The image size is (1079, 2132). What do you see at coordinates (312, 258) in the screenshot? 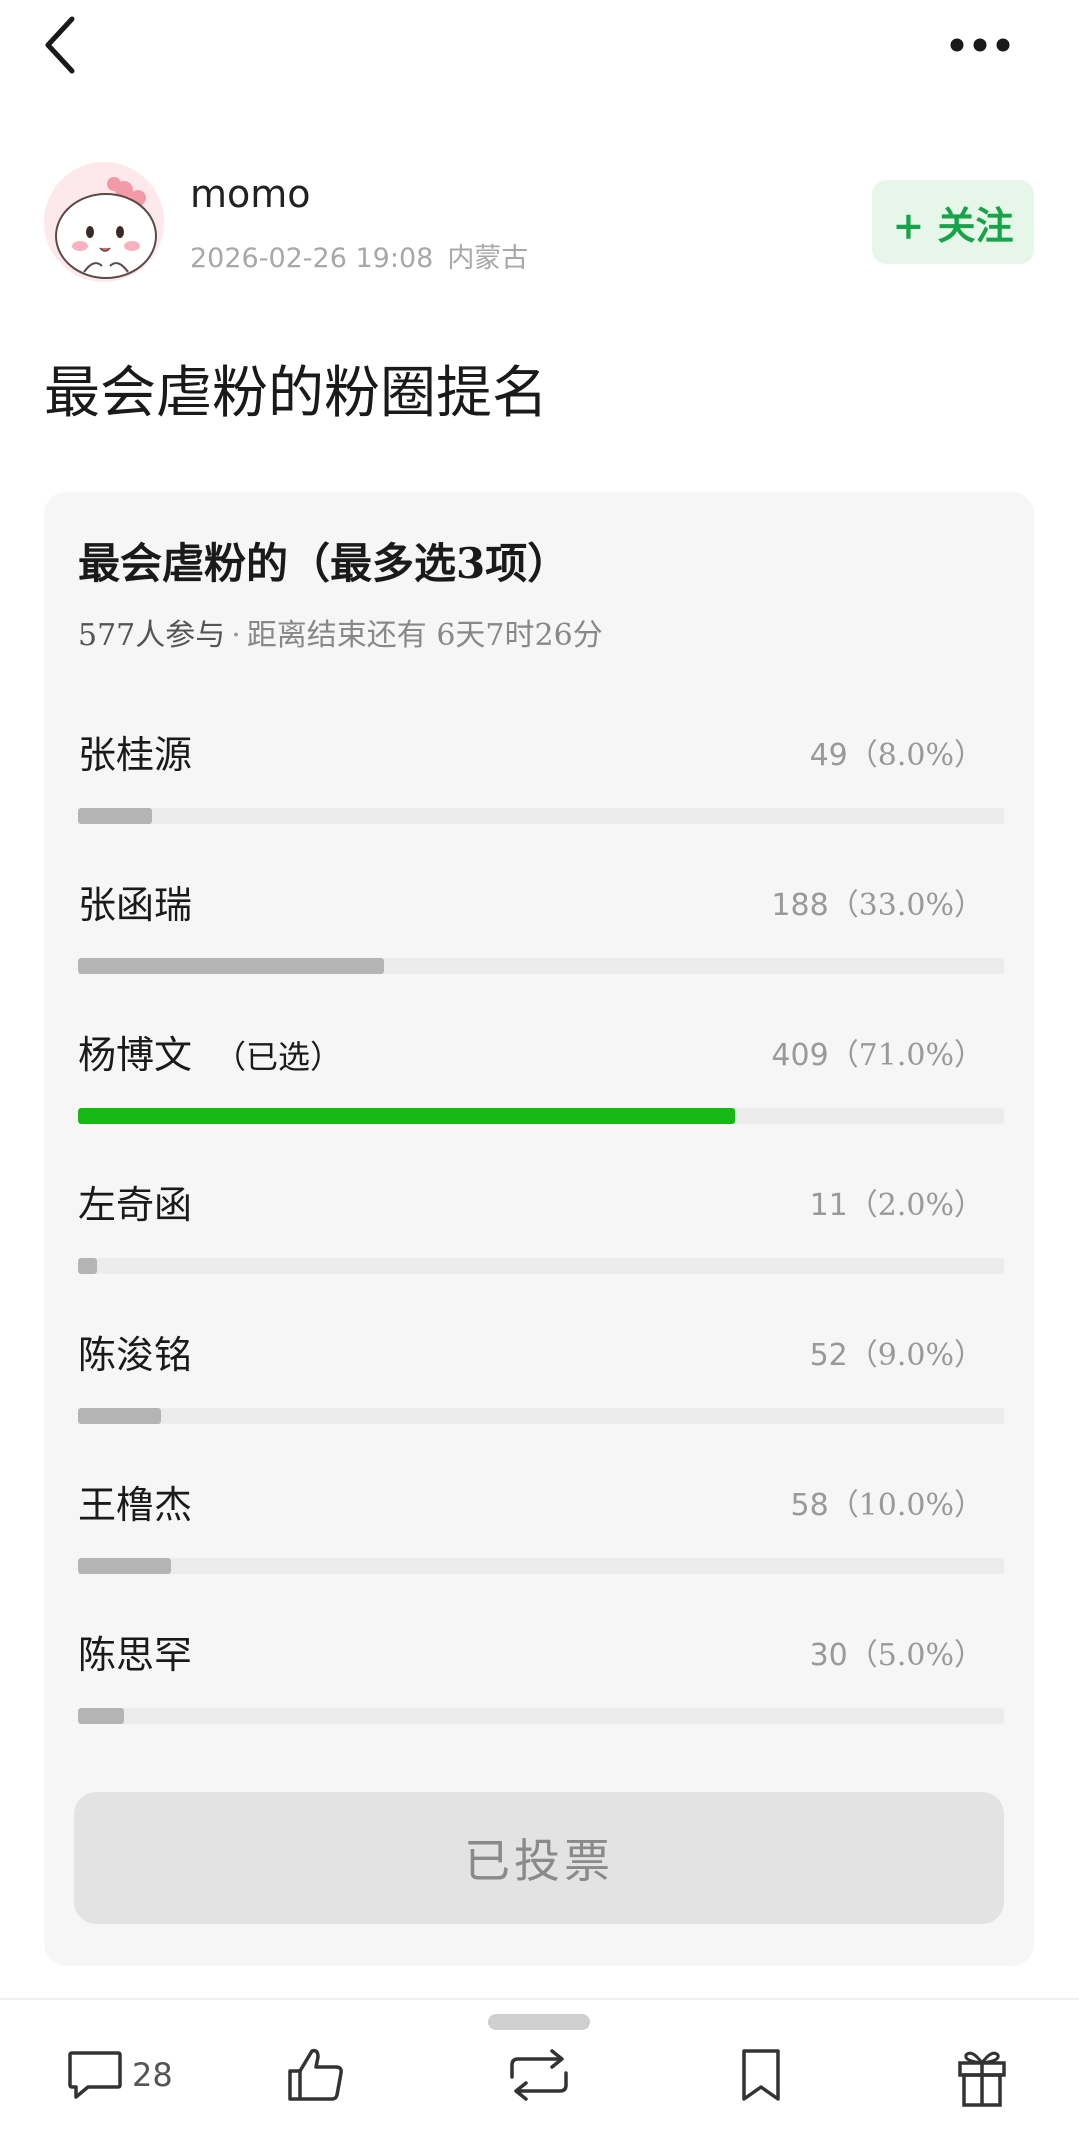
I see `post-datetime: 2026-02-26 19:08` at bounding box center [312, 258].